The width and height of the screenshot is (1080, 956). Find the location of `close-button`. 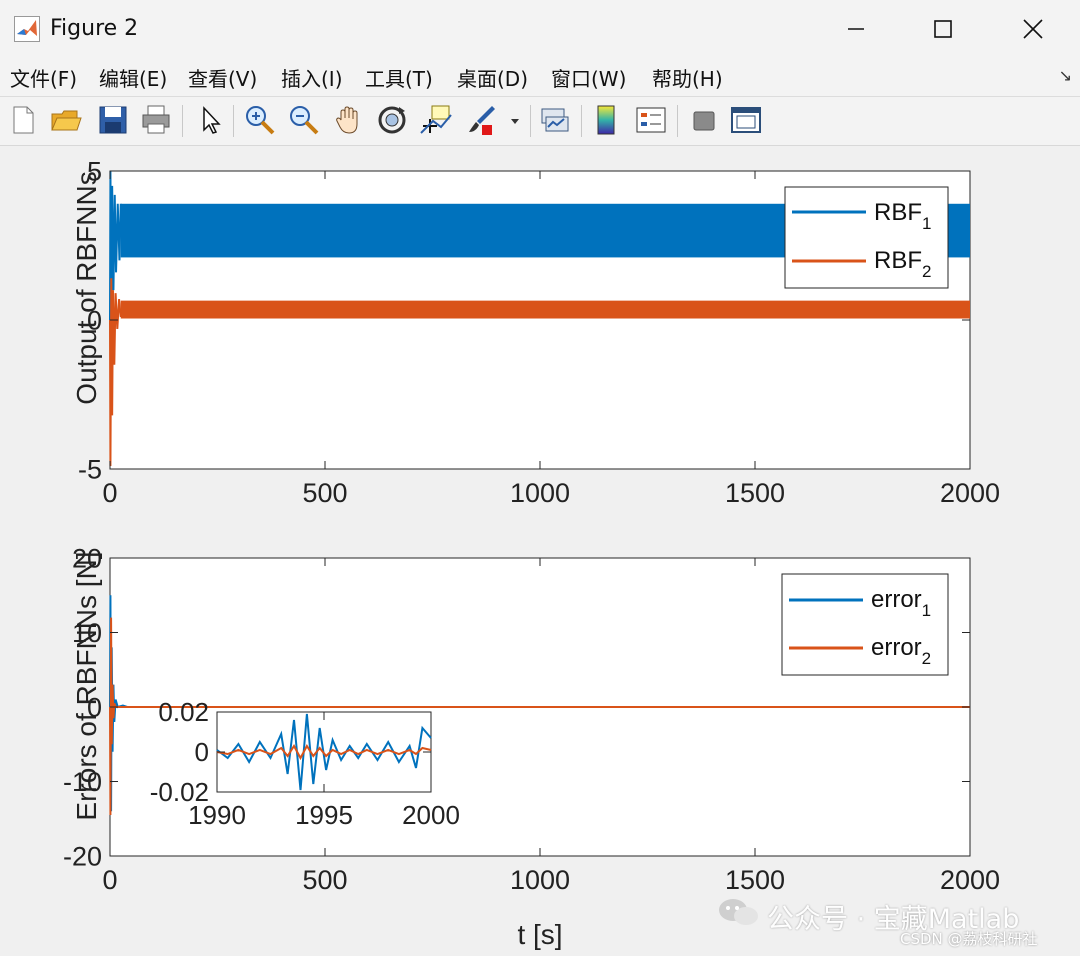

close-button is located at coordinates (1033, 29).